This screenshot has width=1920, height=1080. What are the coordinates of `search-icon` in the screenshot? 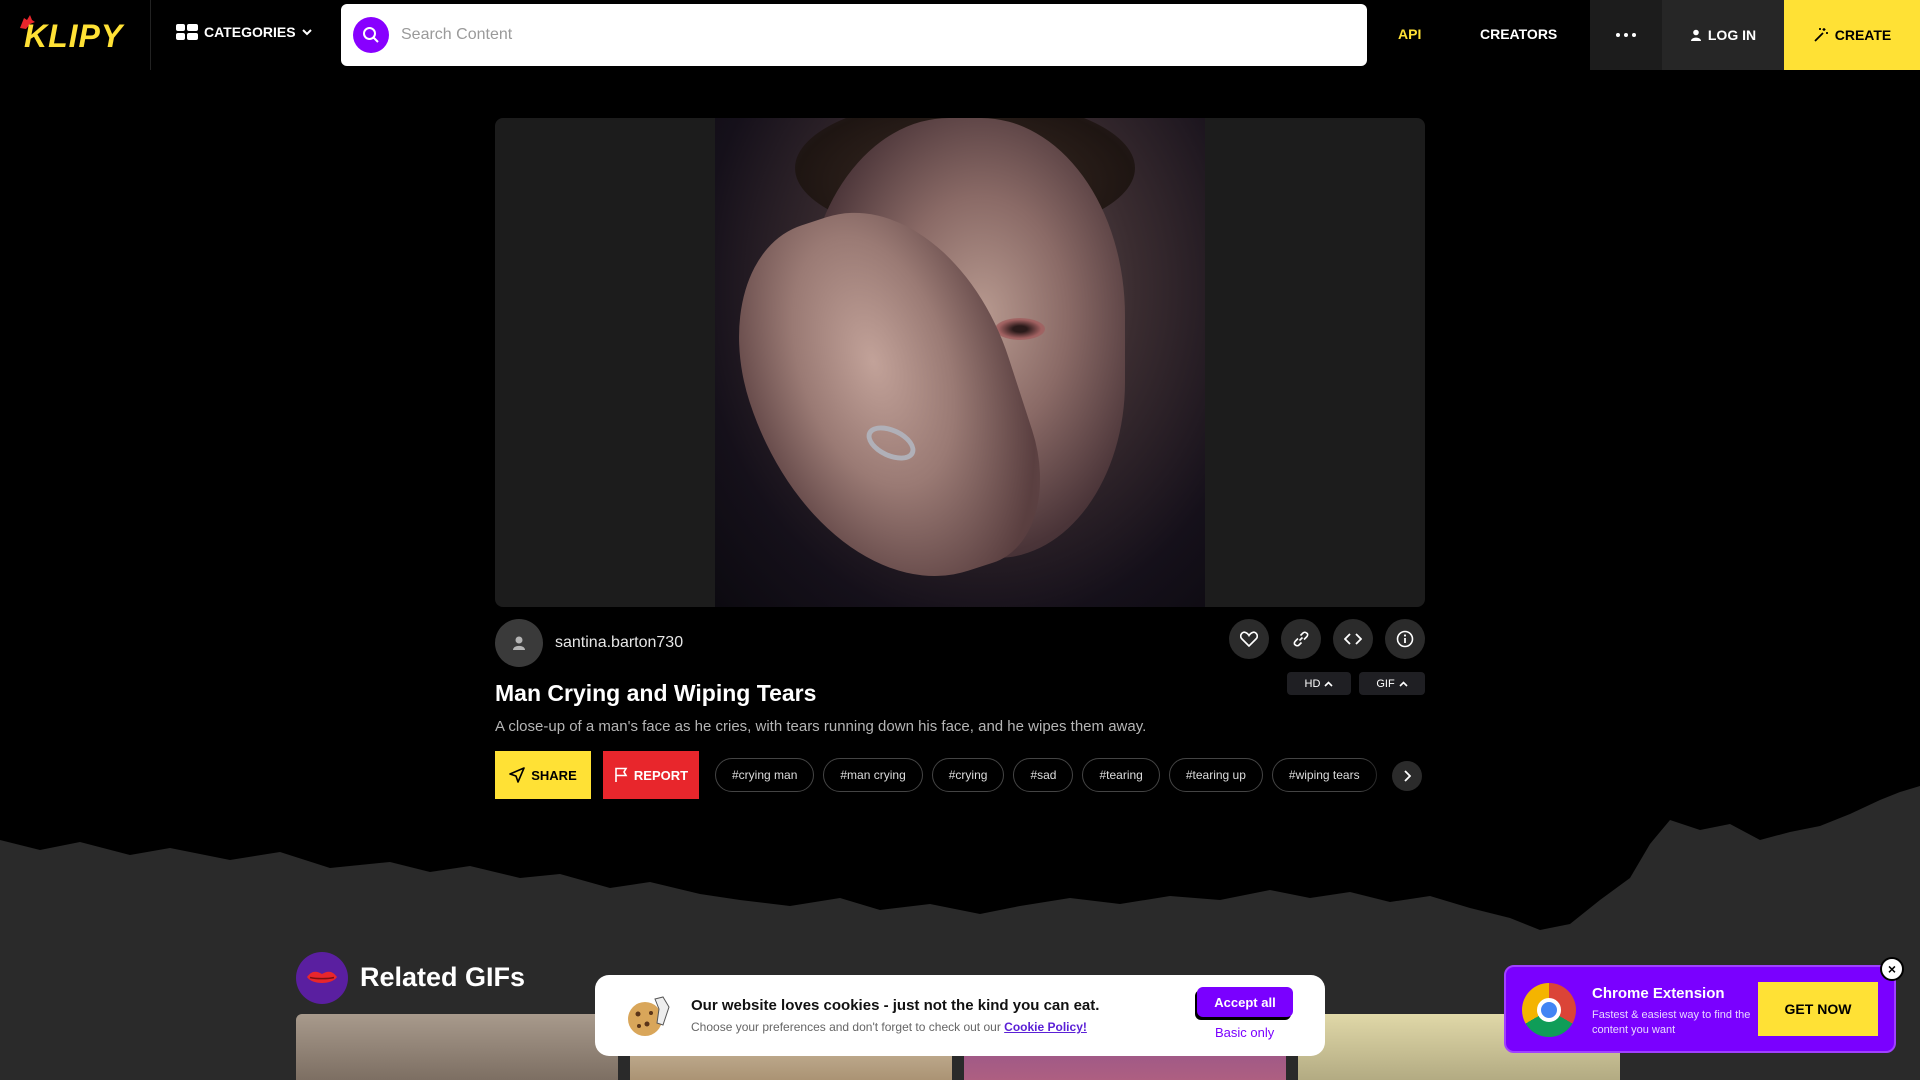 It's located at (371, 35).